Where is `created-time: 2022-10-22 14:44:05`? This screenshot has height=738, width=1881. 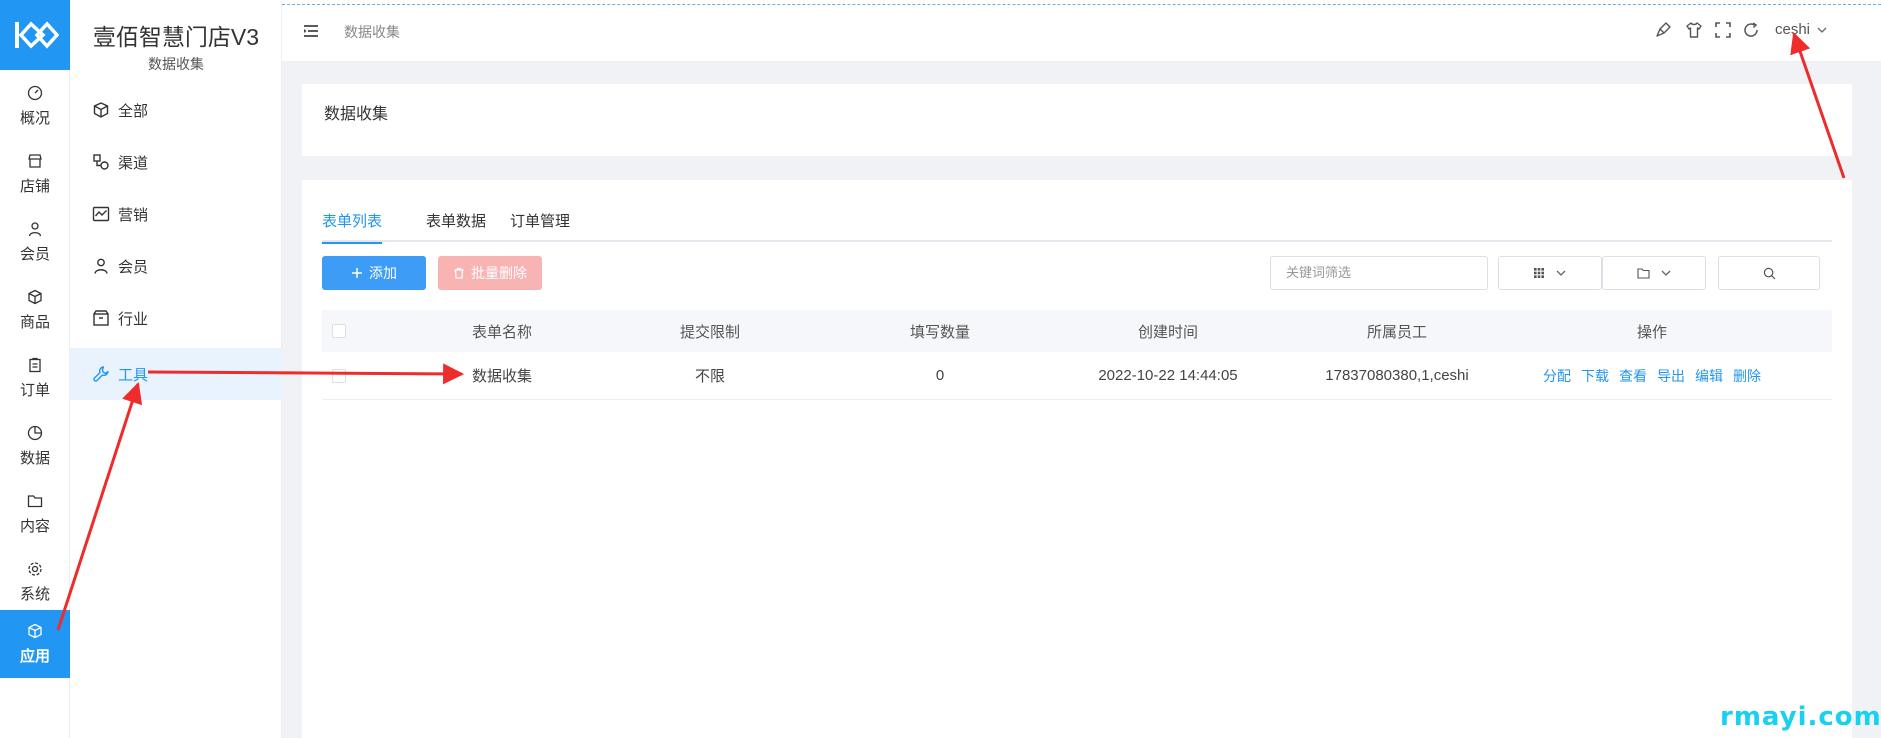 created-time: 2022-10-22 14:44:05 is located at coordinates (1168, 375).